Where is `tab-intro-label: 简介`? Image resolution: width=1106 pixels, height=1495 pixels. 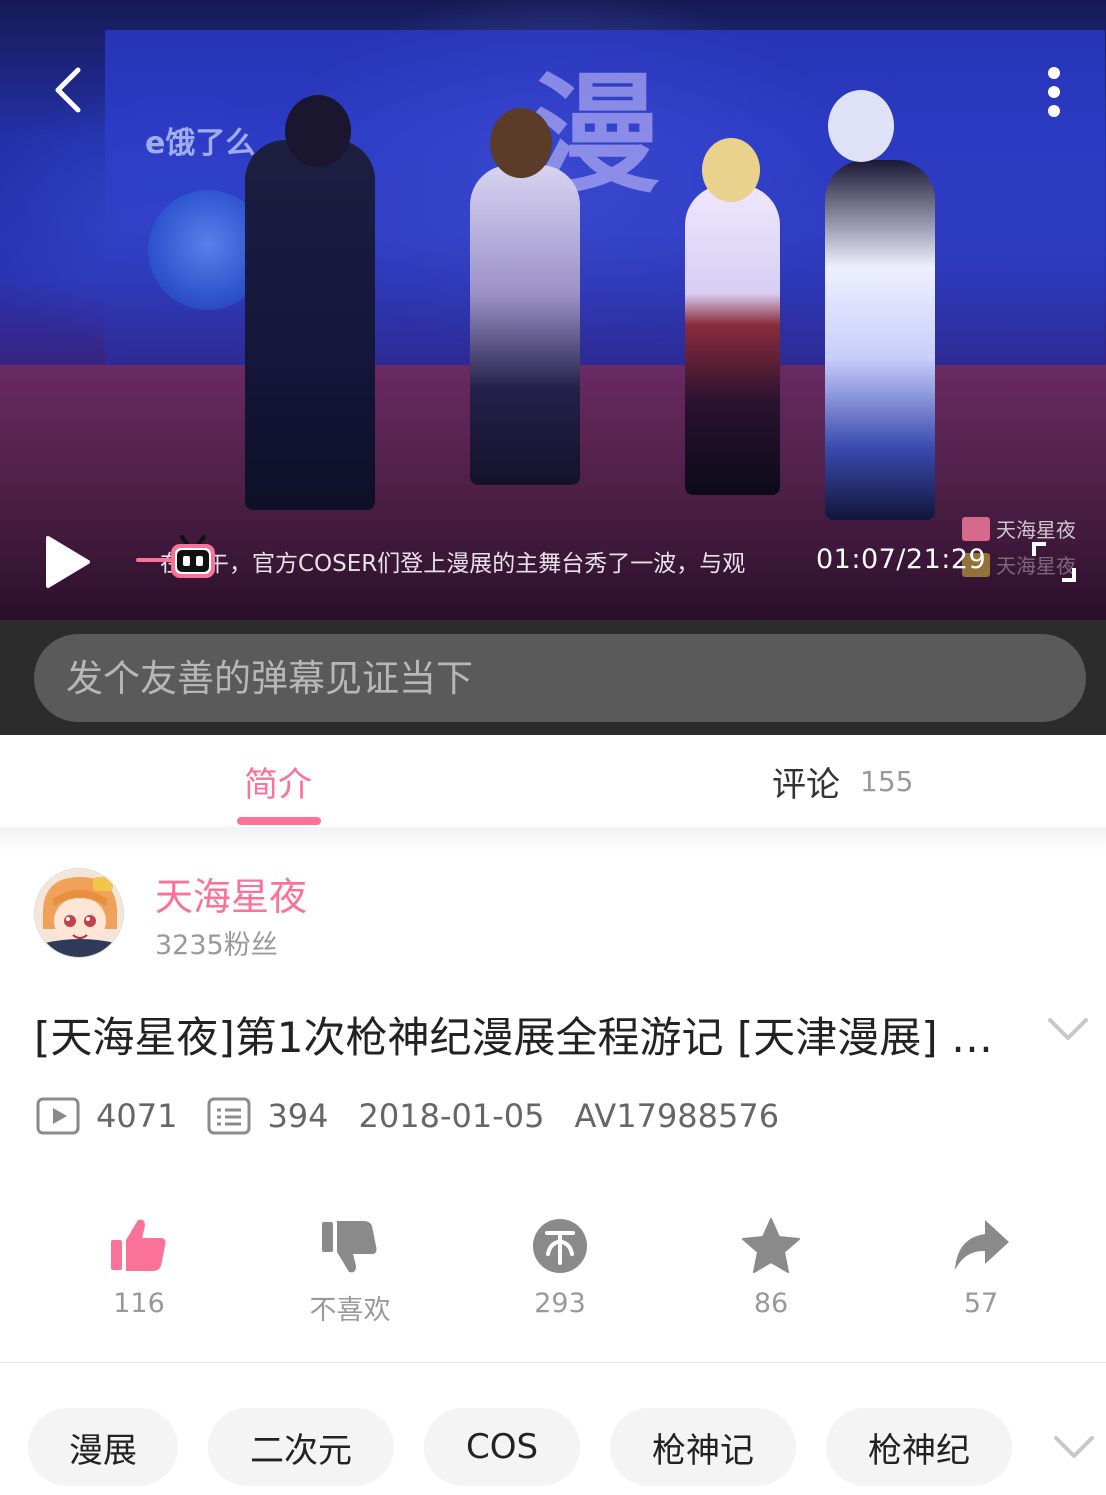 tab-intro-label: 简介 is located at coordinates (278, 784).